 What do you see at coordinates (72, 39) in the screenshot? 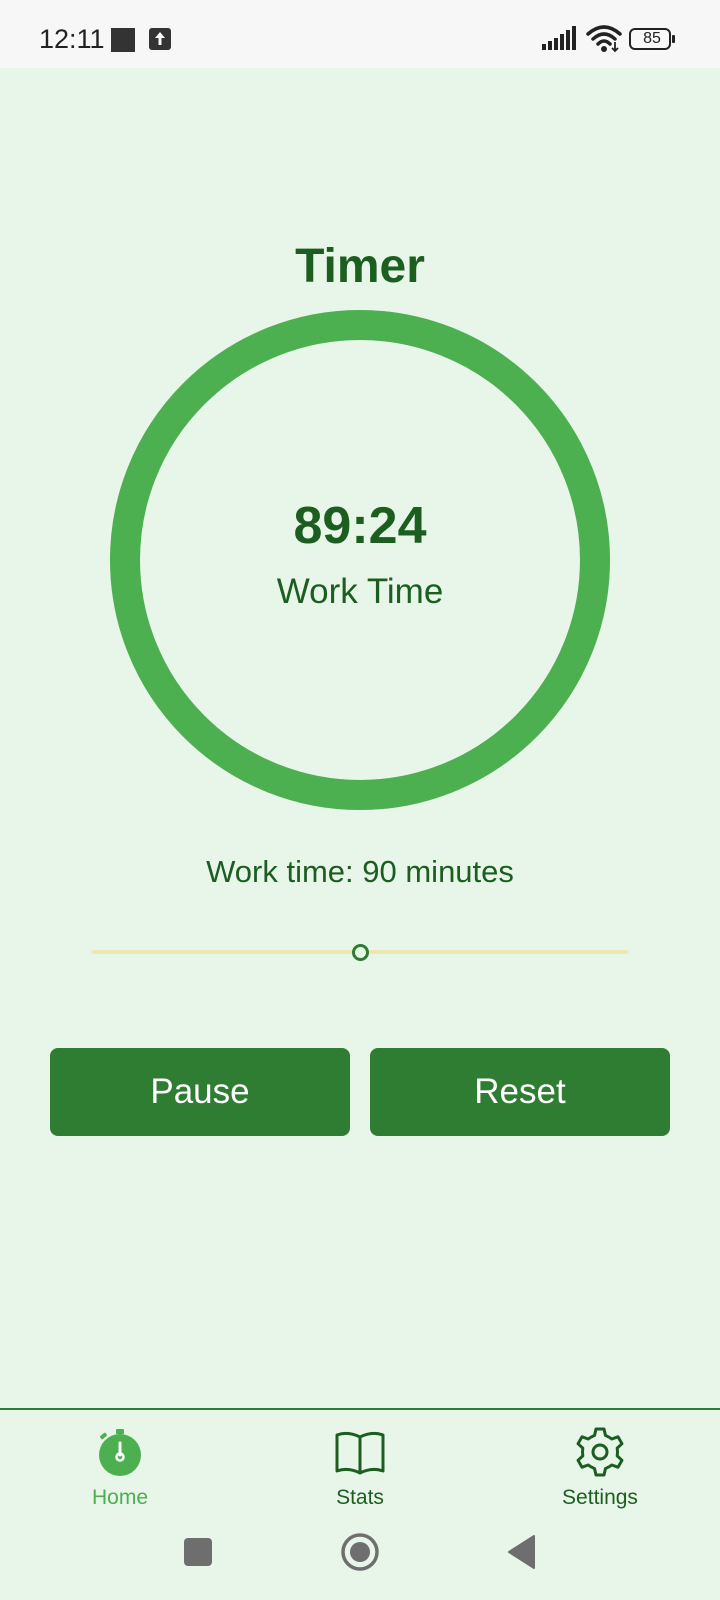
I see `status-time: 12:11` at bounding box center [72, 39].